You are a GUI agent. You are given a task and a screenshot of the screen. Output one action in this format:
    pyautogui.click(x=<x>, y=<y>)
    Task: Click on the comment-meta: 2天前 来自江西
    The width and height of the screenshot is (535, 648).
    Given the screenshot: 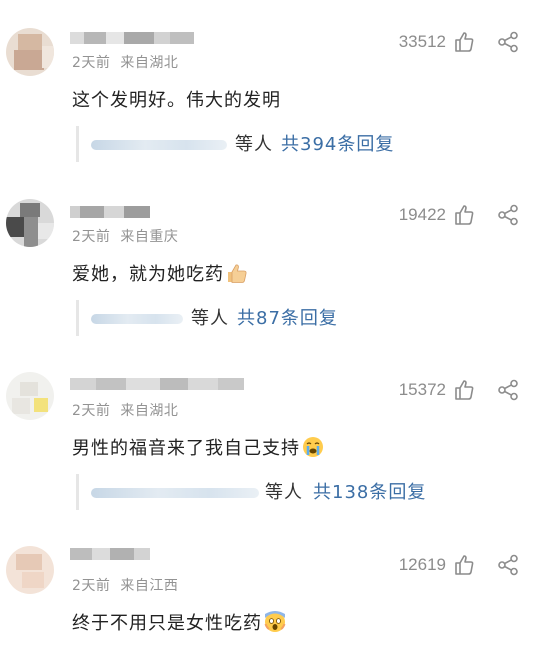 What is the action you would take?
    pyautogui.click(x=125, y=585)
    